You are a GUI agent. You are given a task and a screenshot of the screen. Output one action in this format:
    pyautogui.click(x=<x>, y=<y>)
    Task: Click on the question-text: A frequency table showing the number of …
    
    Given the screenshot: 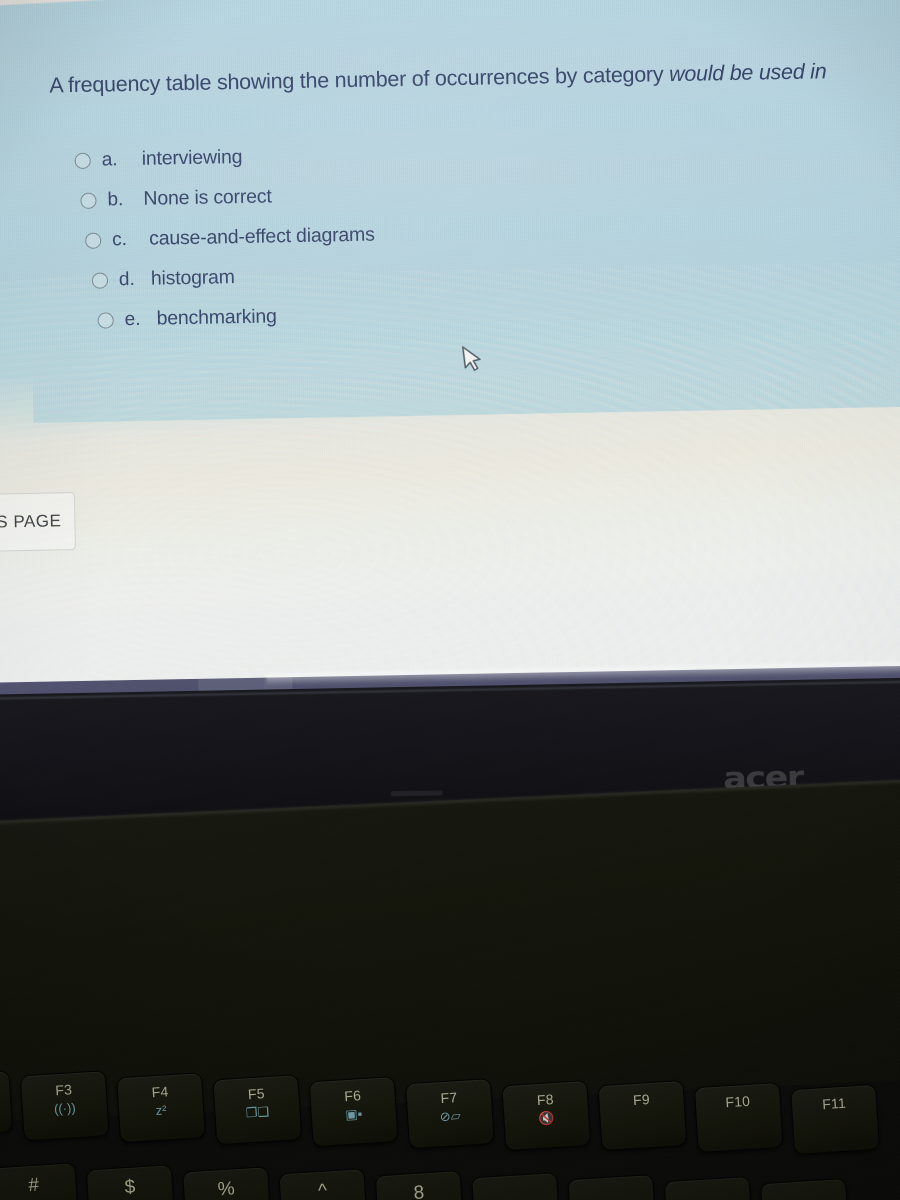 What is the action you would take?
    pyautogui.click(x=474, y=78)
    